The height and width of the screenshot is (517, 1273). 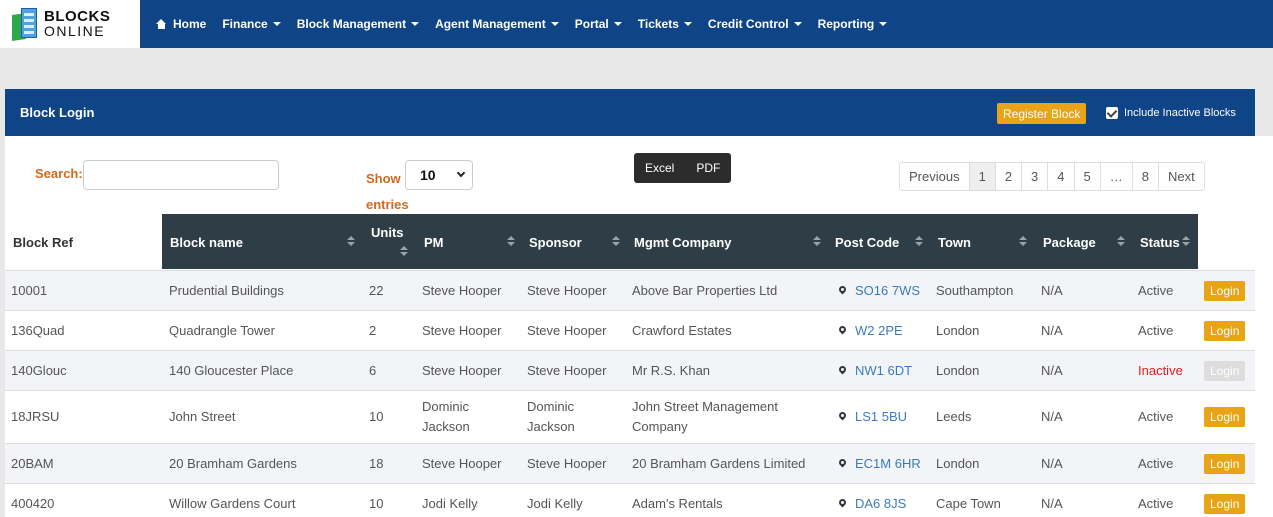 I want to click on cell-post-code: SO16 7WS, so click(x=879, y=291).